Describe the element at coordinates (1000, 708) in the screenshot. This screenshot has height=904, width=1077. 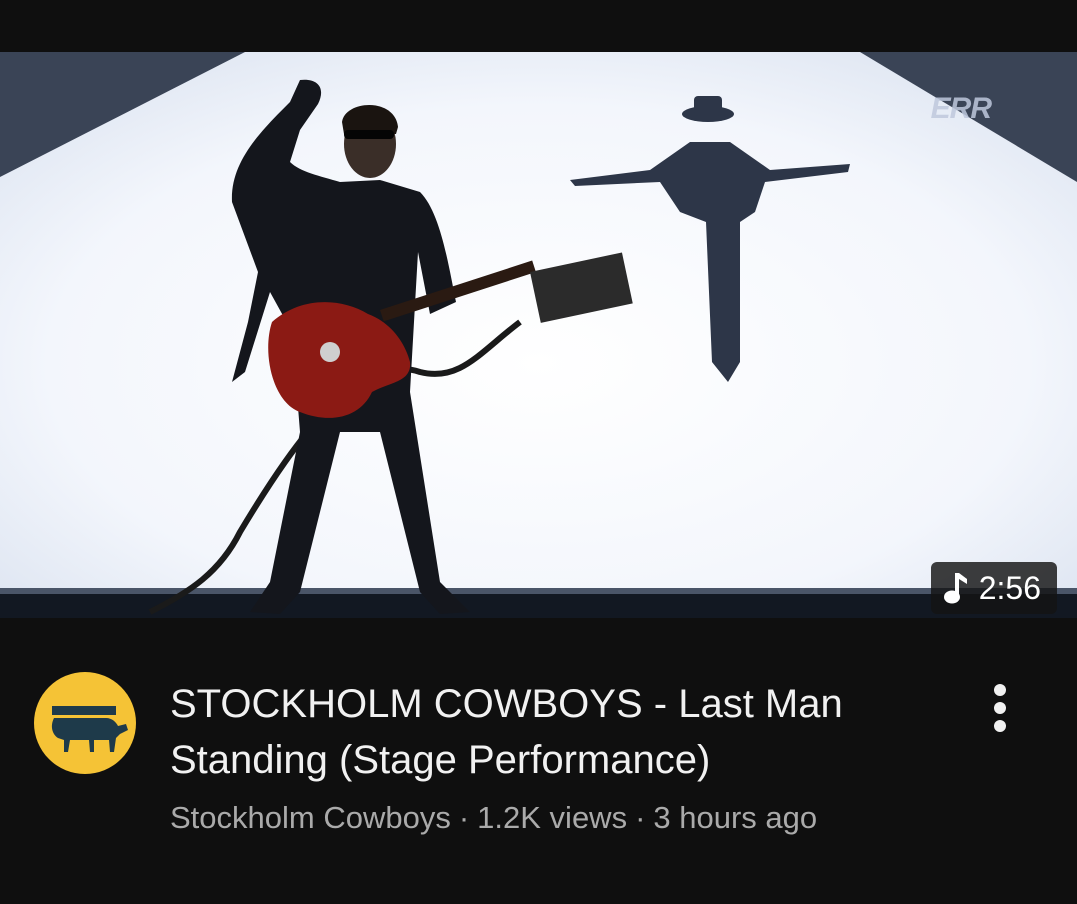
I see `more-options-button` at that location.